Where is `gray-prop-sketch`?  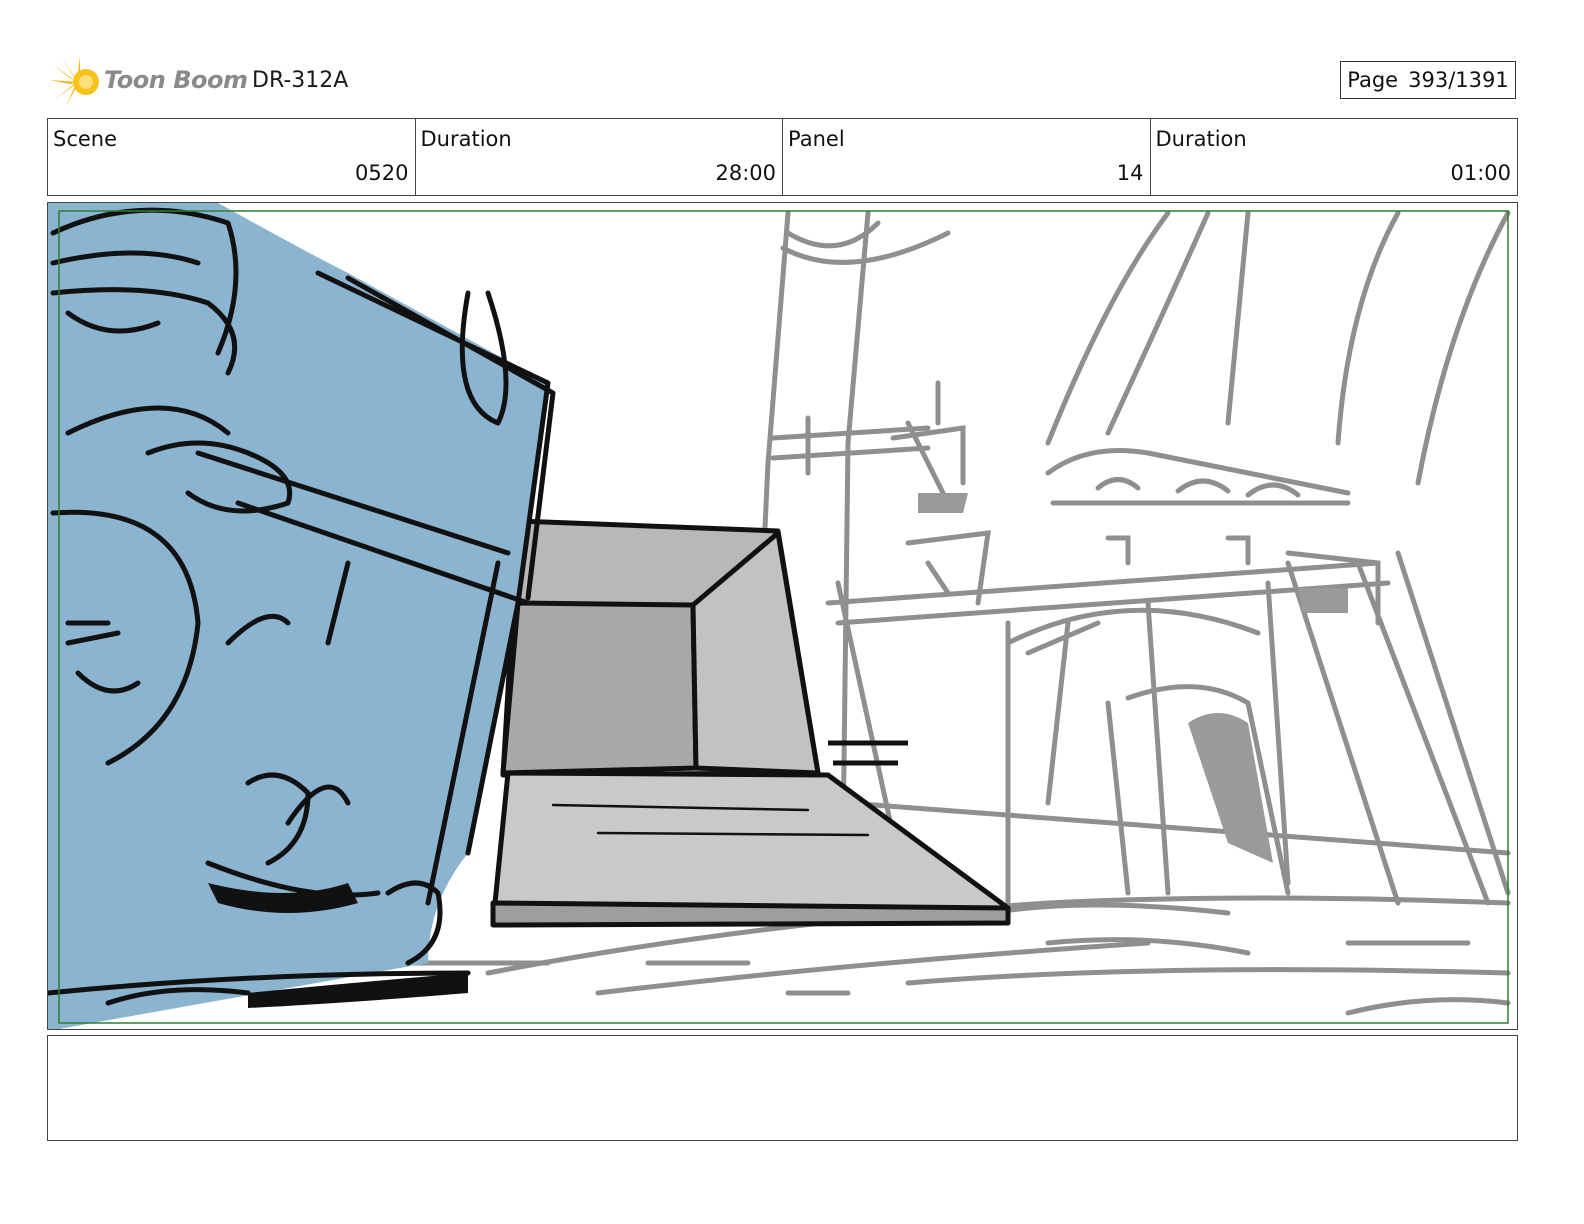 gray-prop-sketch is located at coordinates (750, 723).